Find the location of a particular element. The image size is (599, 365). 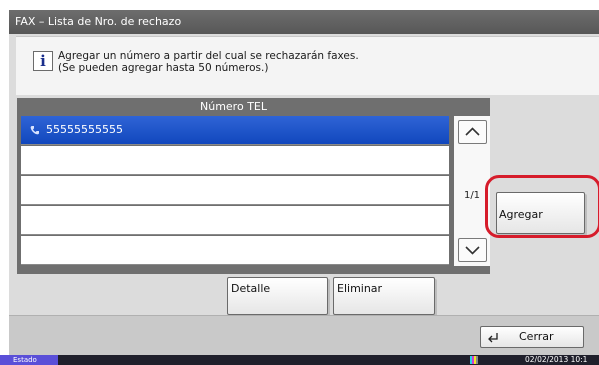

list-row-label: 55555555555 is located at coordinates (84, 129).